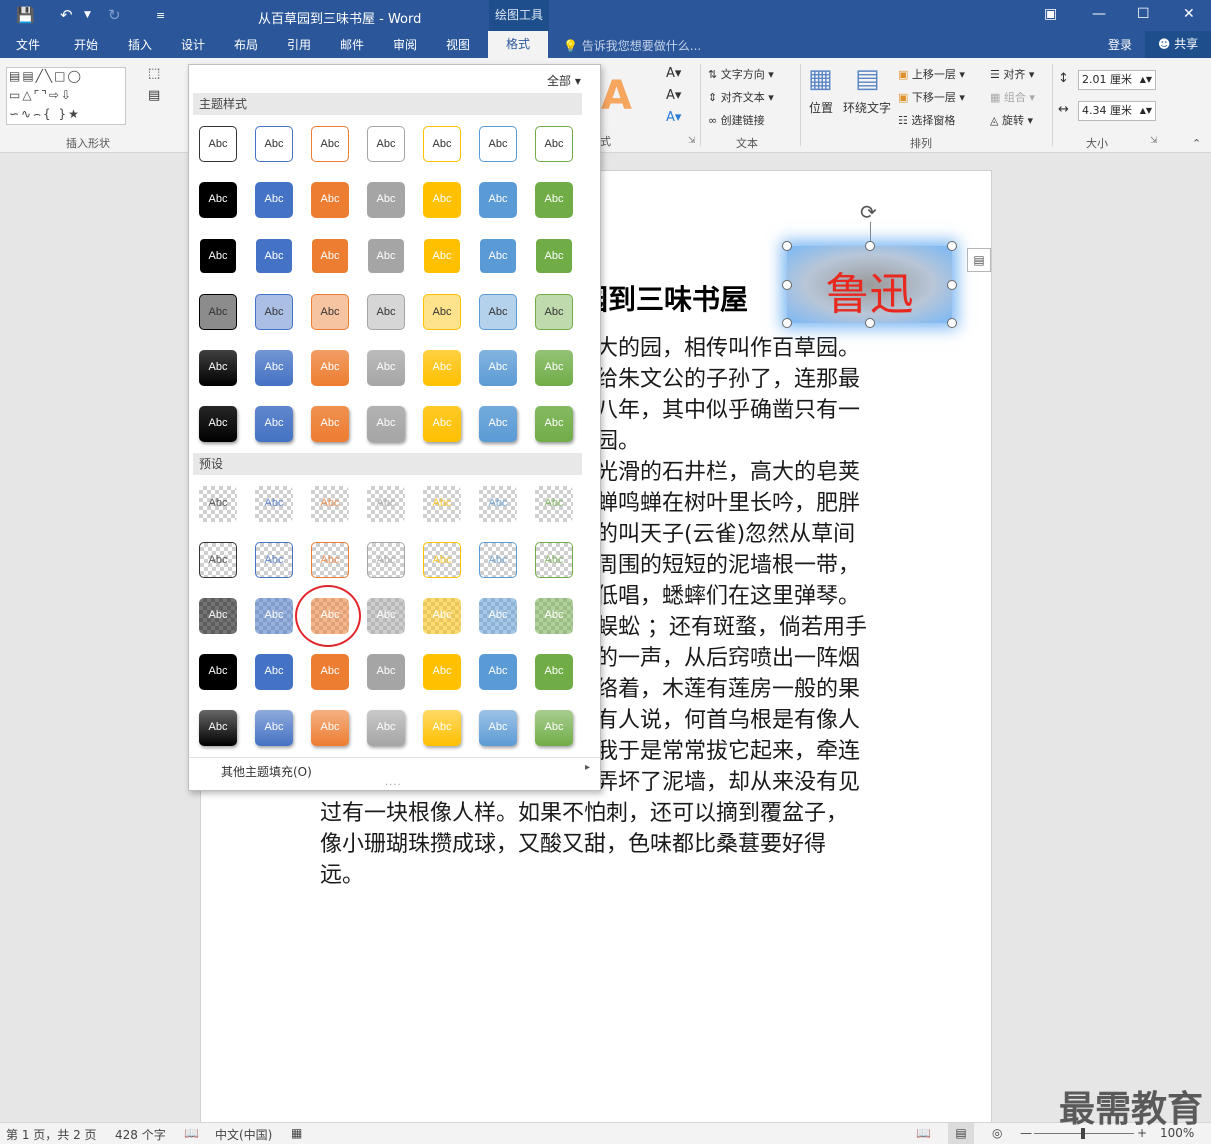 The width and height of the screenshot is (1211, 1144). I want to click on text-effects-icon: A▾, so click(673, 117).